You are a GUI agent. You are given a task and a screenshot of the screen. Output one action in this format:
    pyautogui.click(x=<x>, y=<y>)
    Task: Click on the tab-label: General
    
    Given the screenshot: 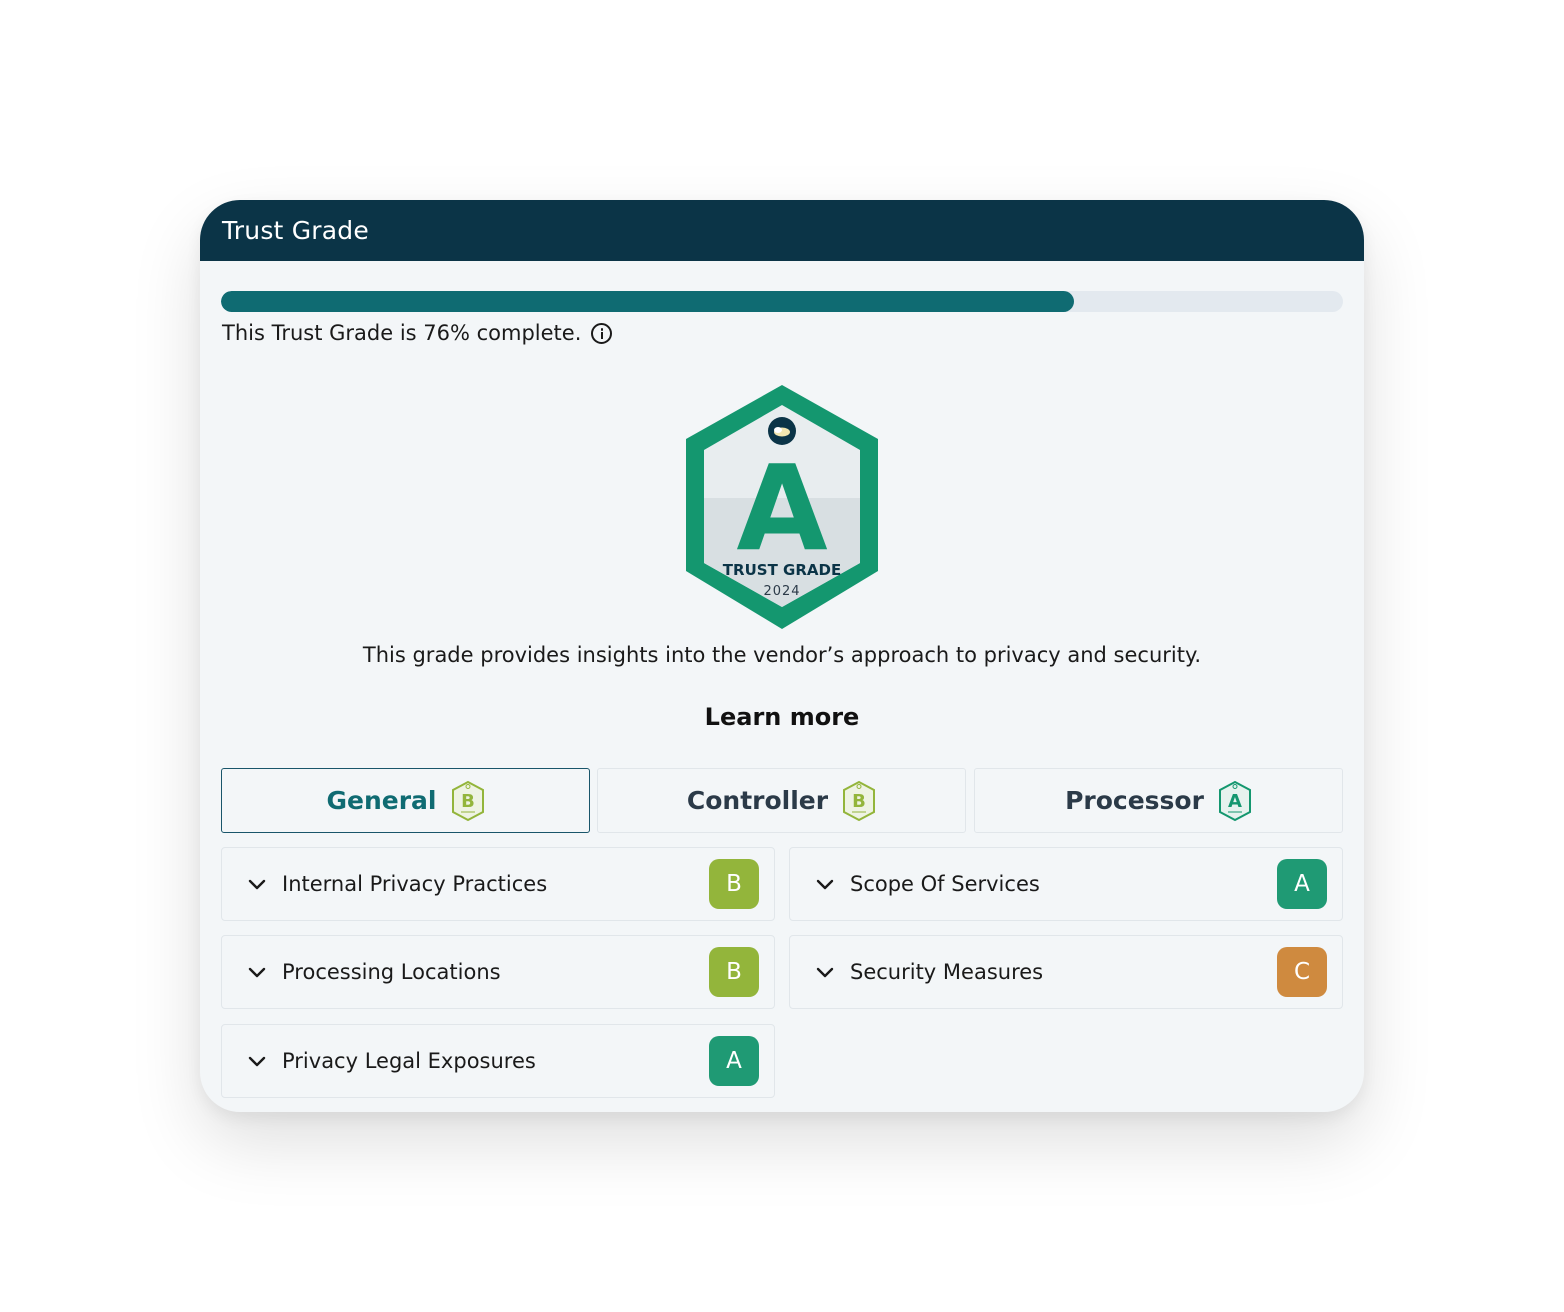 What is the action you would take?
    pyautogui.click(x=381, y=800)
    